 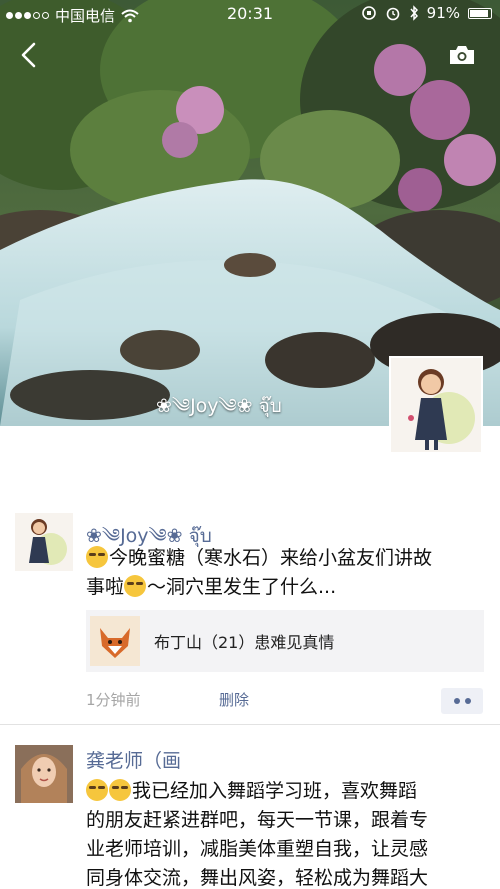 I want to click on orientation-lock-icon, so click(x=368, y=13).